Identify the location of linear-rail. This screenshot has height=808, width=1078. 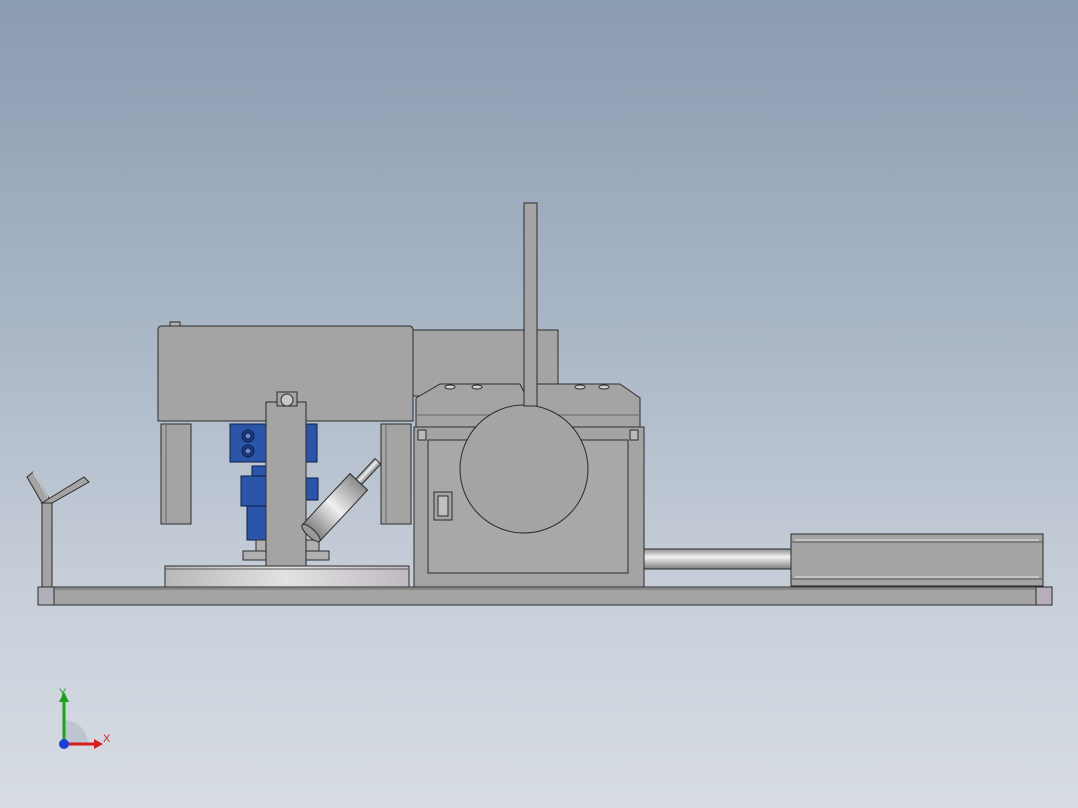
(917, 560).